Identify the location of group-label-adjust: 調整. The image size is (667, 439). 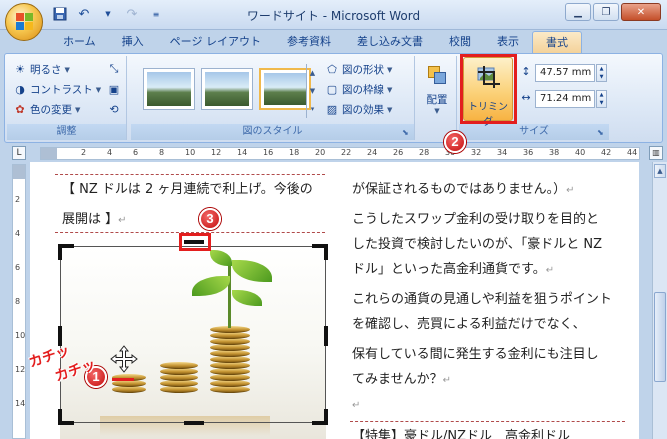
(66, 132).